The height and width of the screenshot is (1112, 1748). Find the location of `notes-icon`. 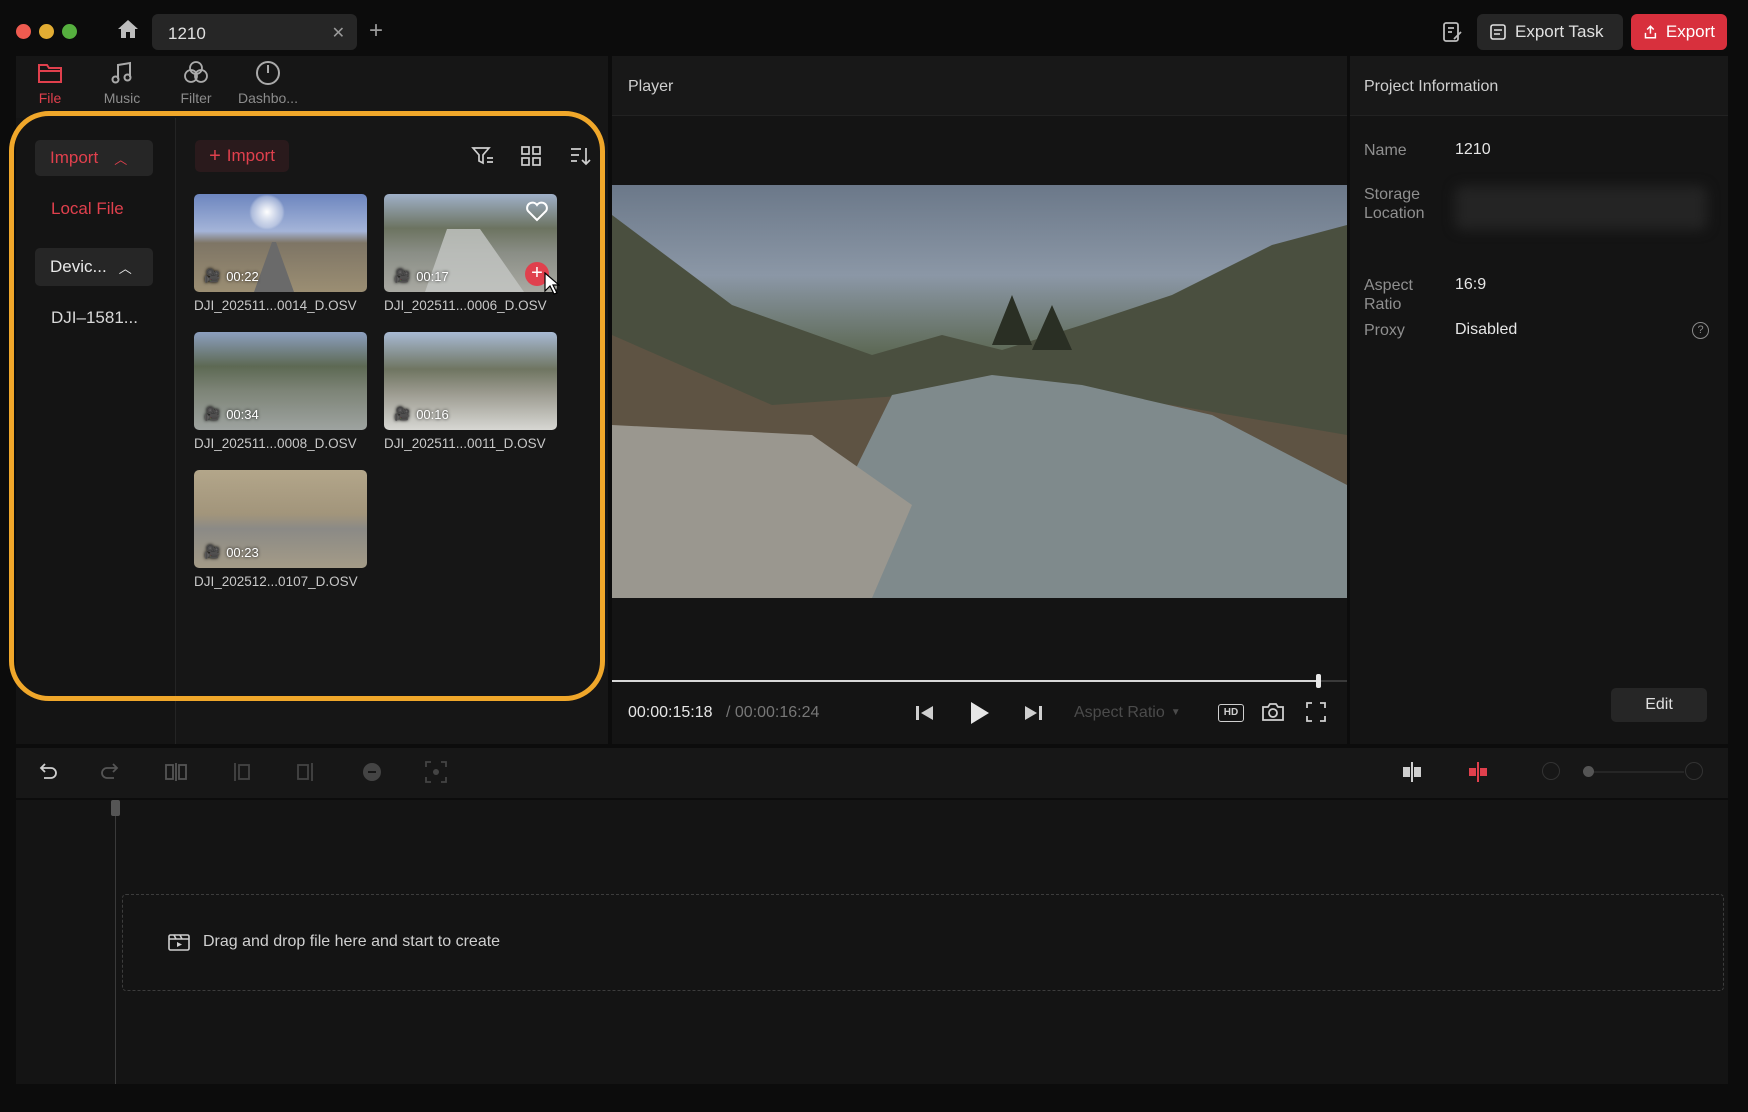

notes-icon is located at coordinates (1452, 34).